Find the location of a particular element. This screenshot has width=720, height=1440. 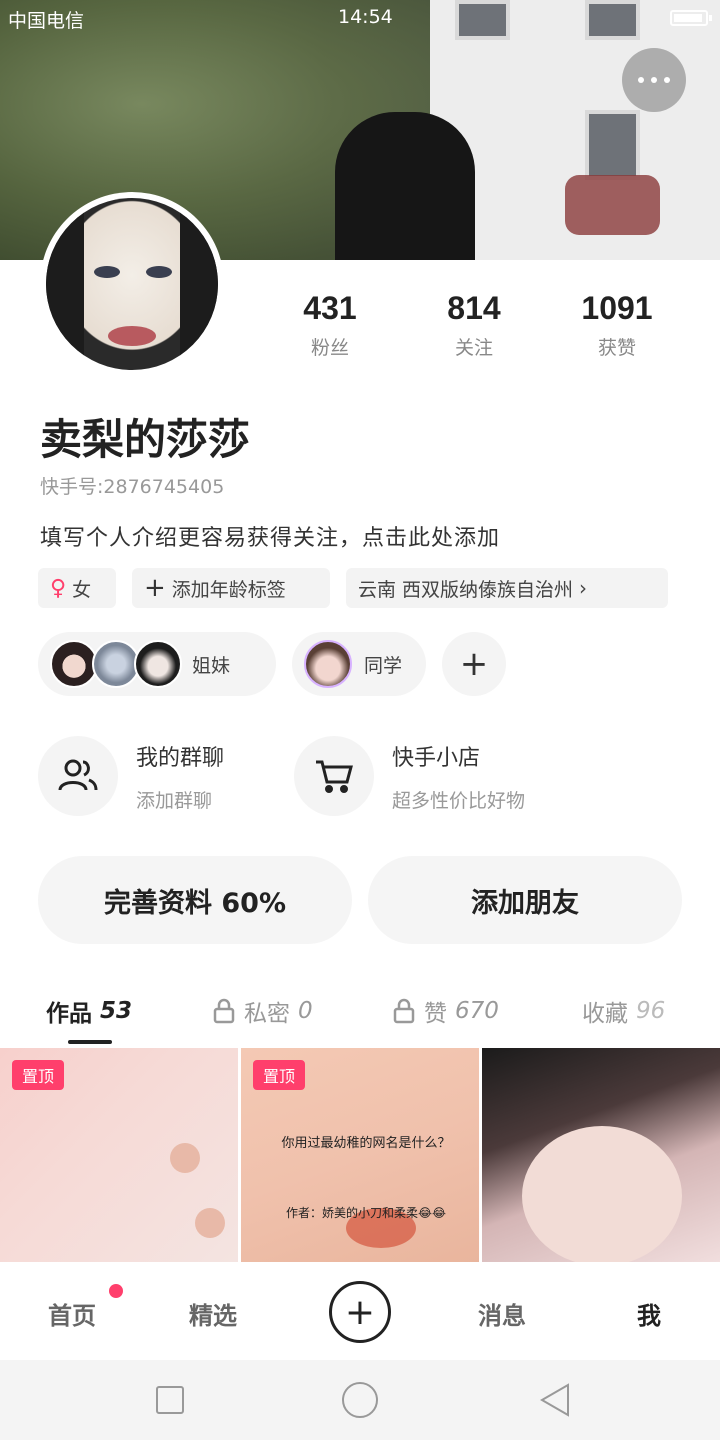

system-nav-bar is located at coordinates (360, 1400).